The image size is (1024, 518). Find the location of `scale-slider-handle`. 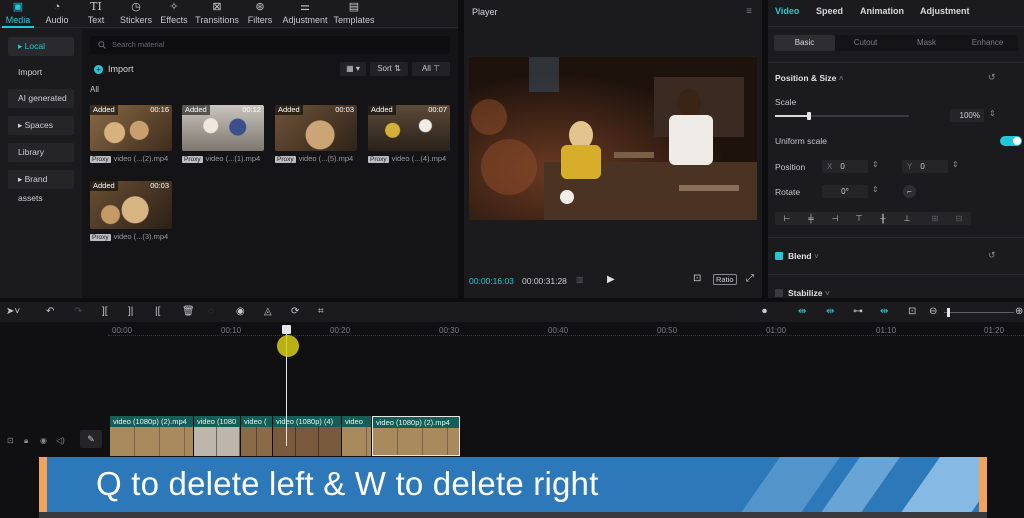

scale-slider-handle is located at coordinates (808, 116).